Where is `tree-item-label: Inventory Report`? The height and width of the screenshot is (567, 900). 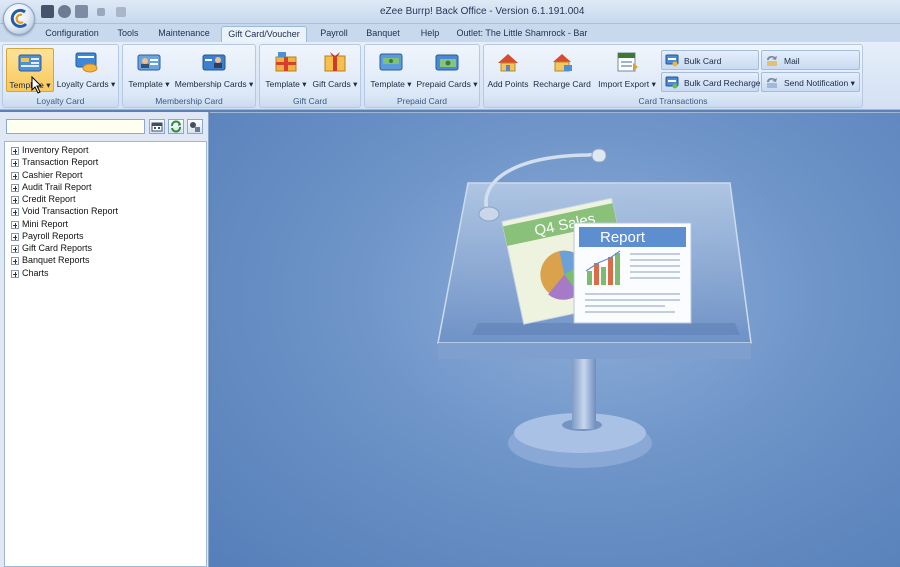 tree-item-label: Inventory Report is located at coordinates (55, 150).